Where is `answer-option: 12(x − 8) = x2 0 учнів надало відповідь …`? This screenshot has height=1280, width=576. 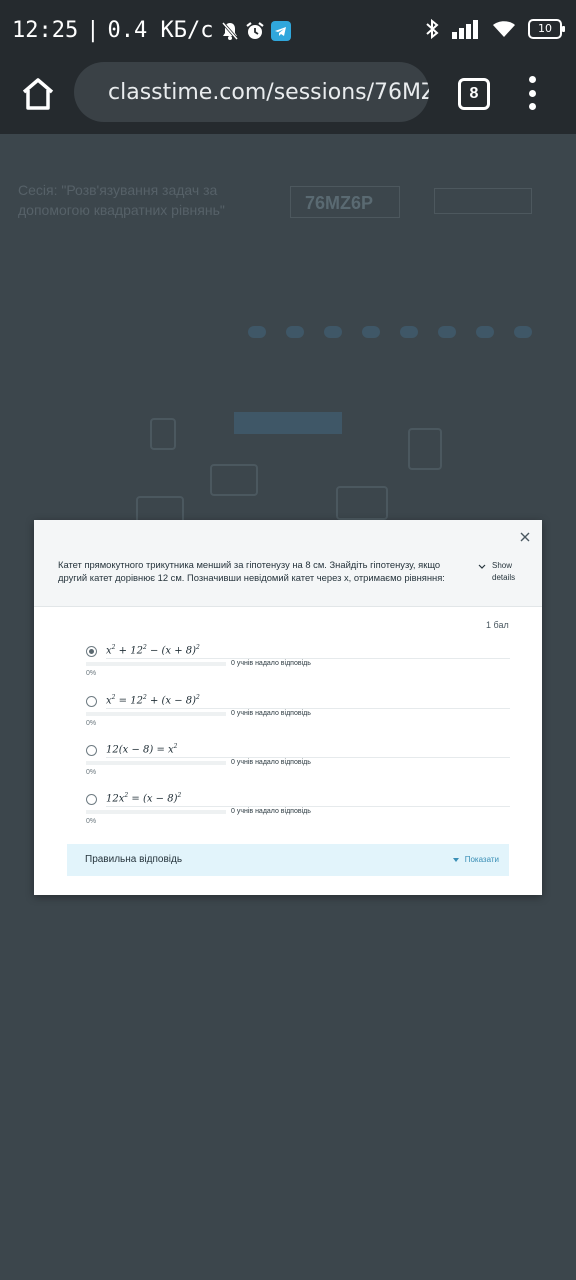
answer-option: 12(x − 8) = x2 0 учнів надало відповідь … is located at coordinates (298, 763).